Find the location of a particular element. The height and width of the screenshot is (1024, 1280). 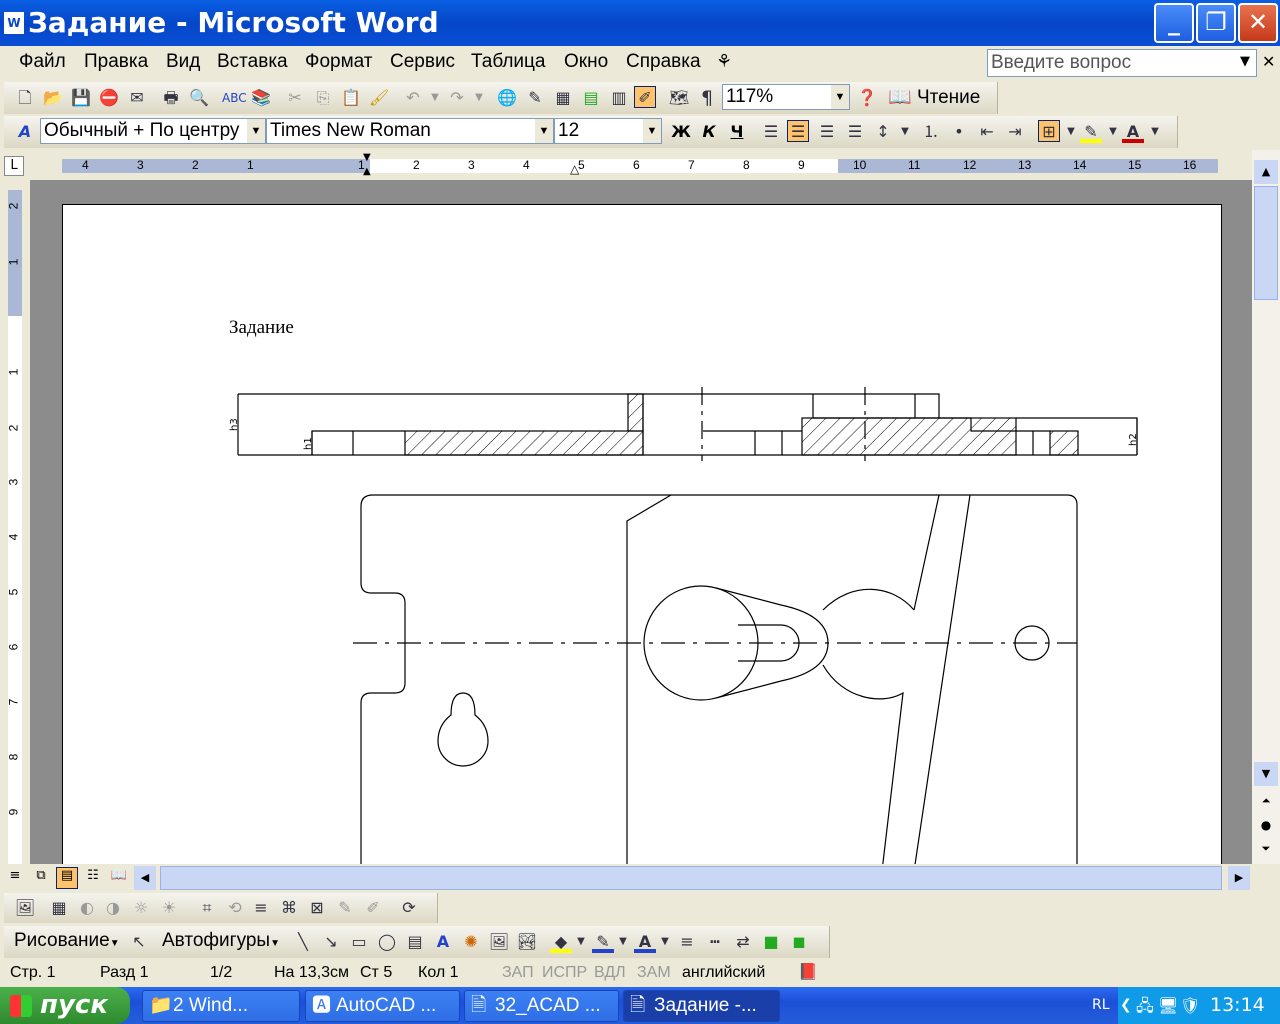

menu-insert: Вставка is located at coordinates (252, 62).